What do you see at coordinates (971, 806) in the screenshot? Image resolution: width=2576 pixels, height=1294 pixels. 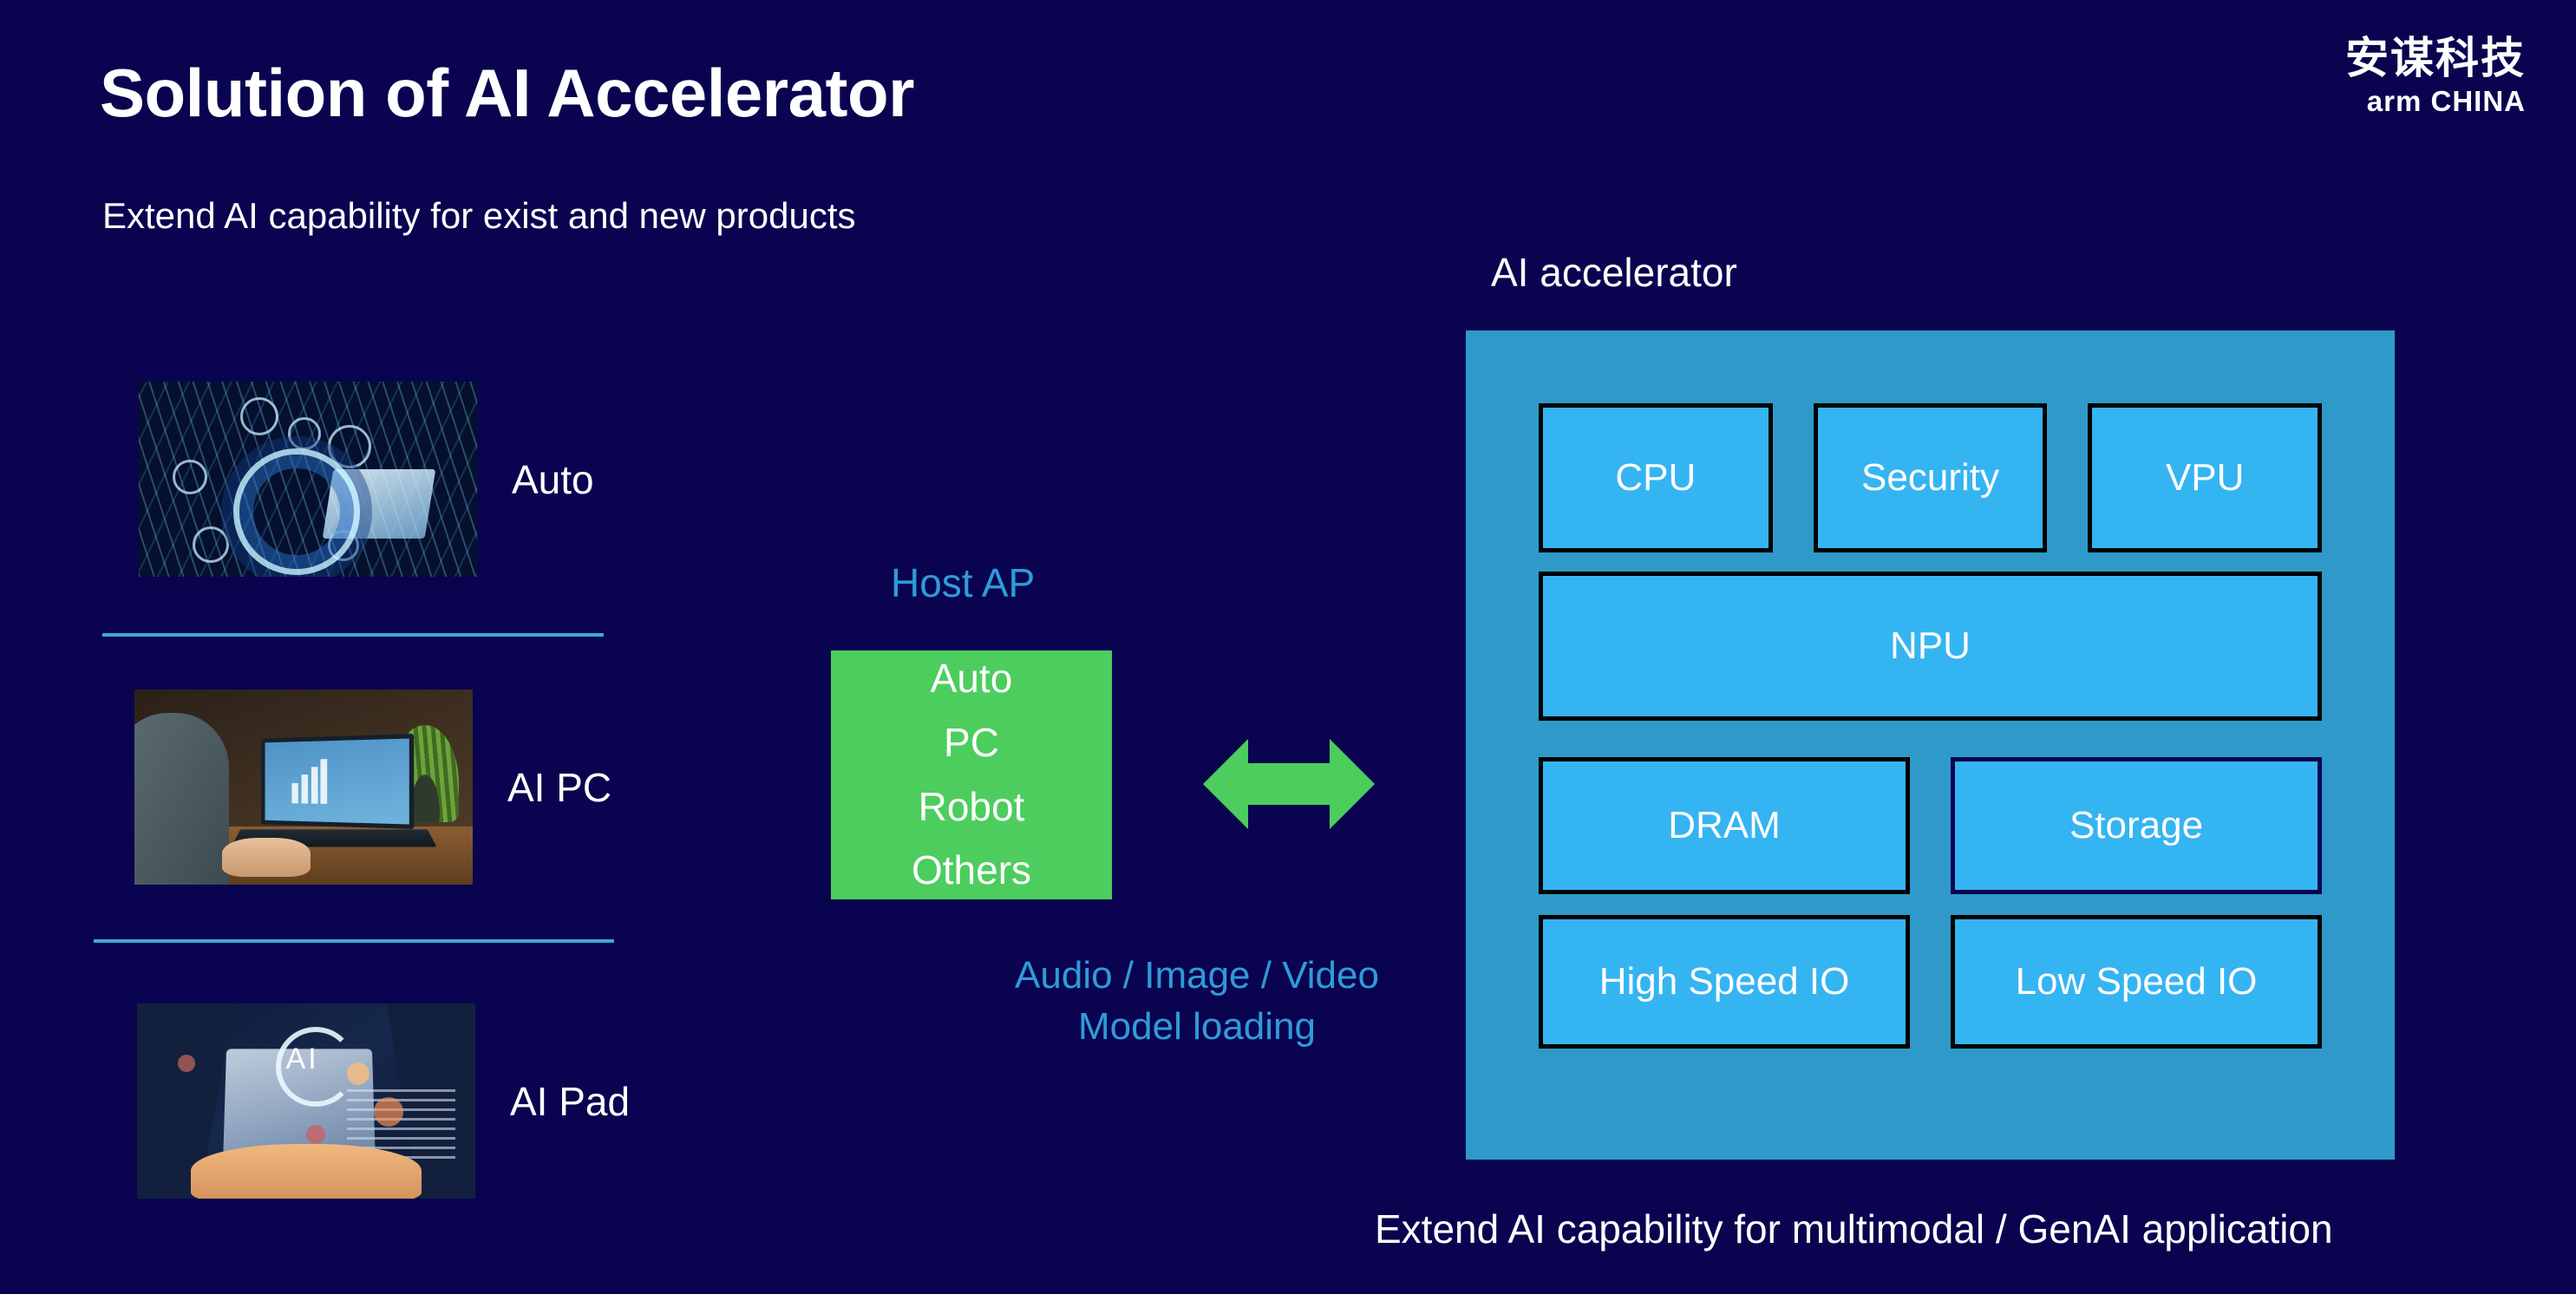 I see `host-ap-item-robot: Robot` at bounding box center [971, 806].